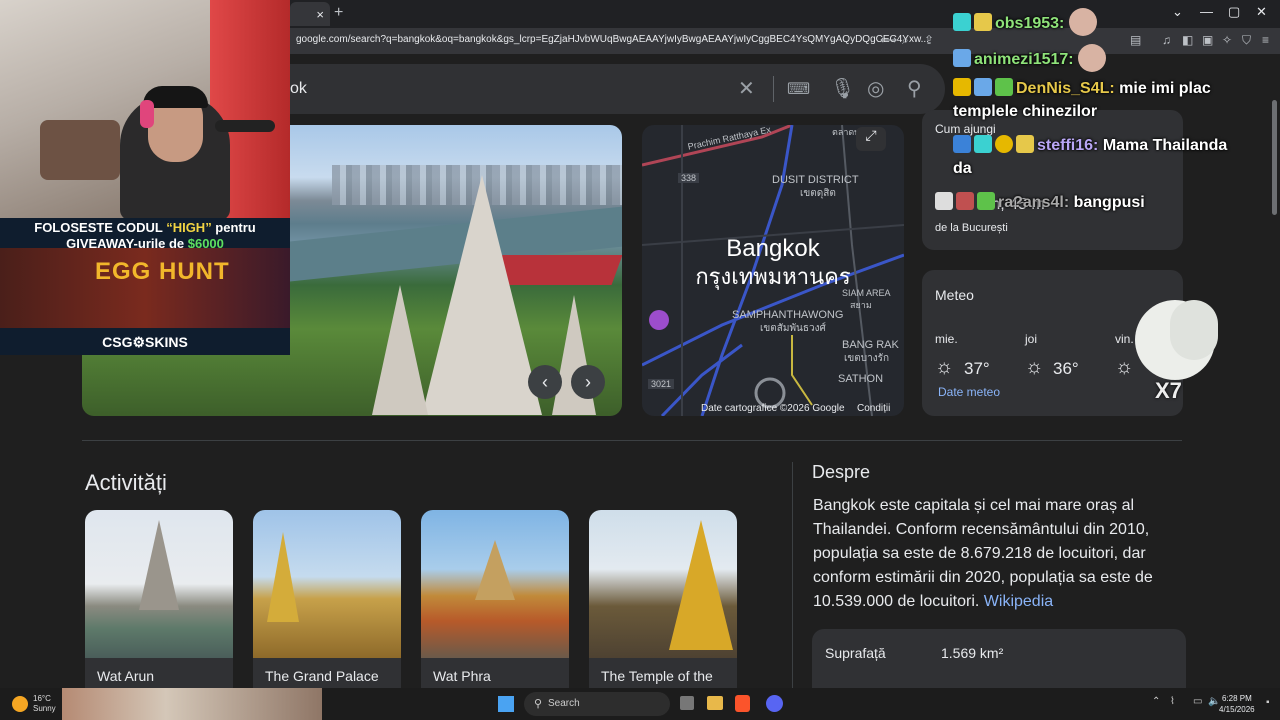 This screenshot has height=720, width=1280. I want to click on column-divider, so click(792, 577).